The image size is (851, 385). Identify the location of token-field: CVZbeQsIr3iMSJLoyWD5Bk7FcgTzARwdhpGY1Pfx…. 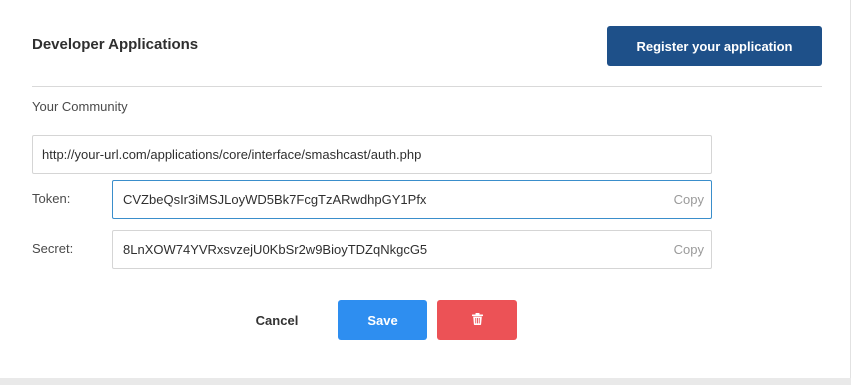
(412, 199).